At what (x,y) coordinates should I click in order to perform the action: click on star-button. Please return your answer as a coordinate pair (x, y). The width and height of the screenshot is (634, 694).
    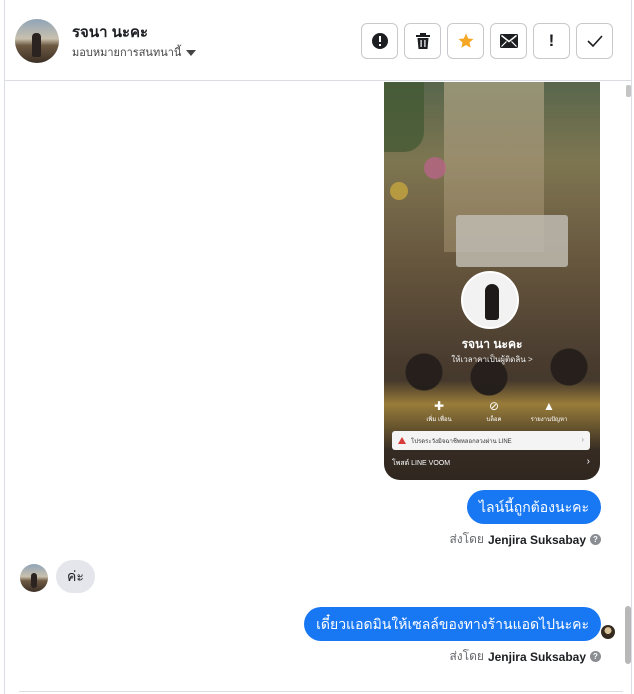
    Looking at the image, I should click on (465, 41).